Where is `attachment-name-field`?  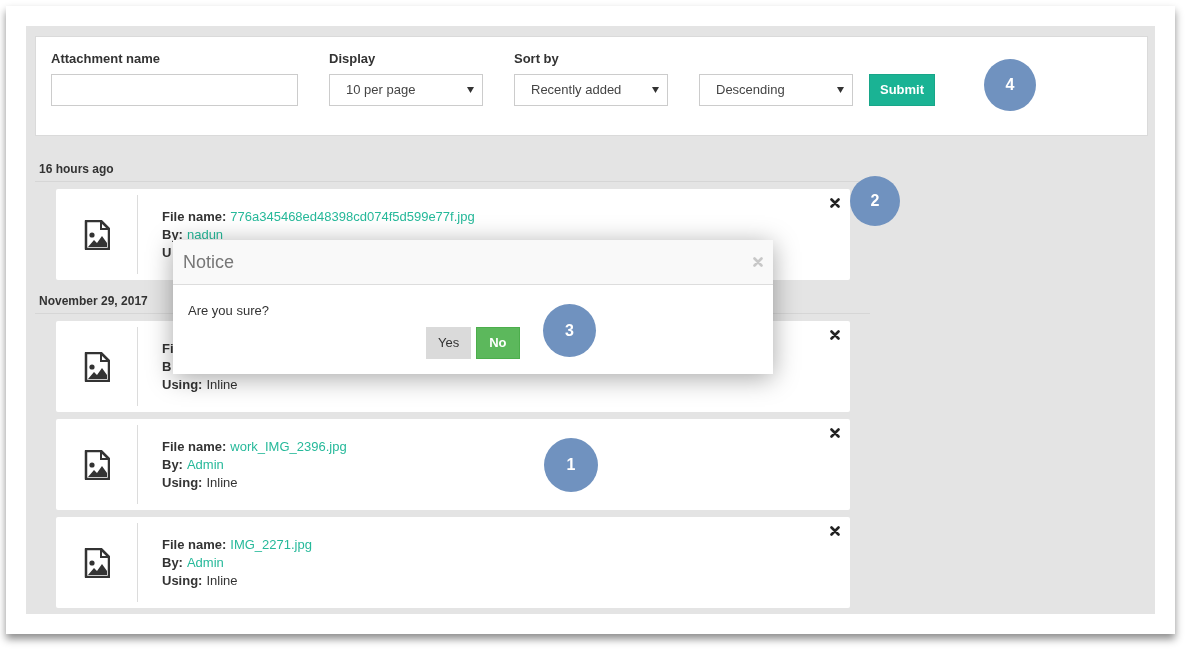
attachment-name-field is located at coordinates (174, 90).